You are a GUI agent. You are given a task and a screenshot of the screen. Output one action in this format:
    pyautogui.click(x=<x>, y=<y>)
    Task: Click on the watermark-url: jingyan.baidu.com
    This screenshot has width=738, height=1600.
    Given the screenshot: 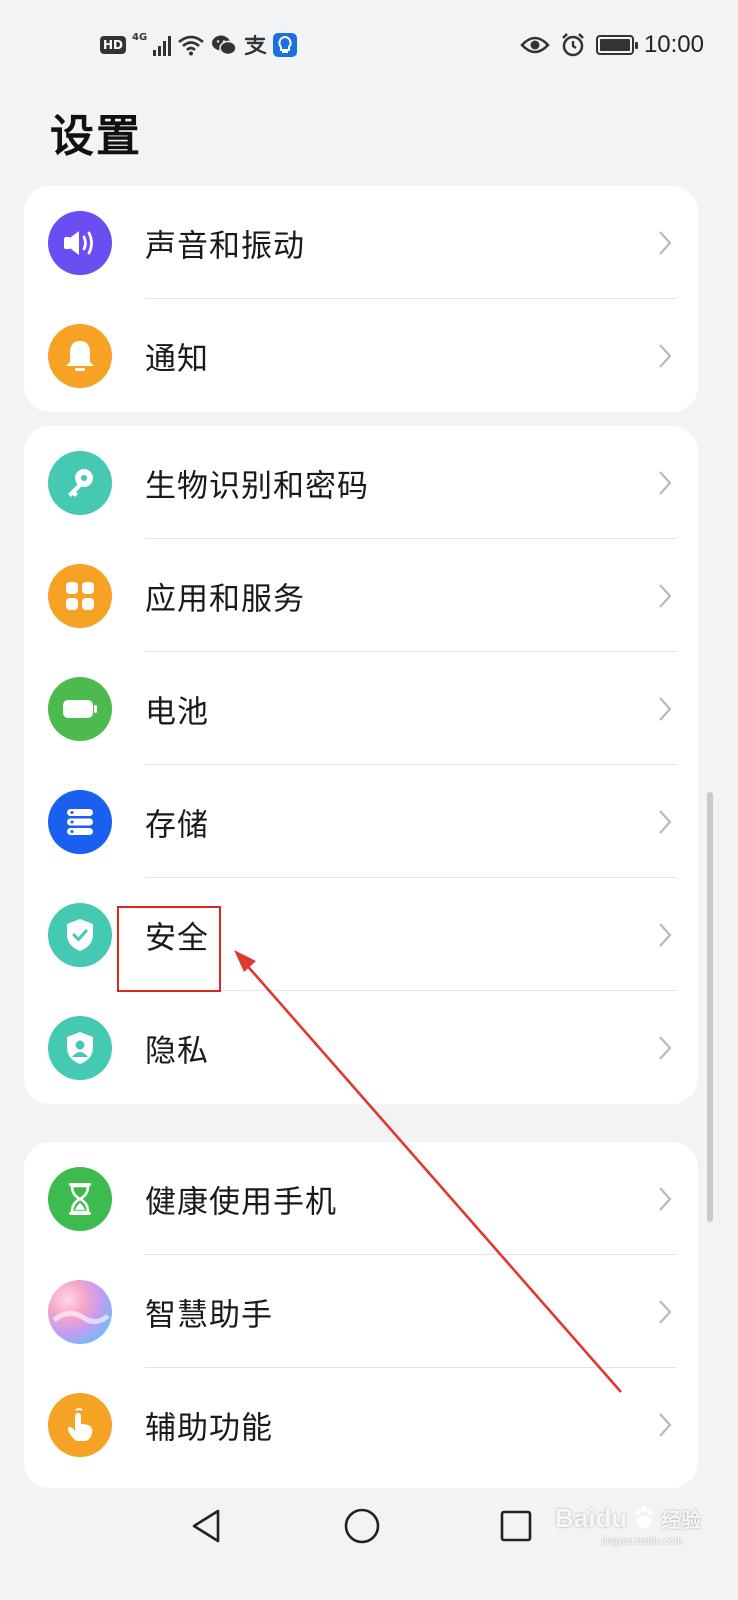 What is the action you would take?
    pyautogui.click(x=642, y=1541)
    